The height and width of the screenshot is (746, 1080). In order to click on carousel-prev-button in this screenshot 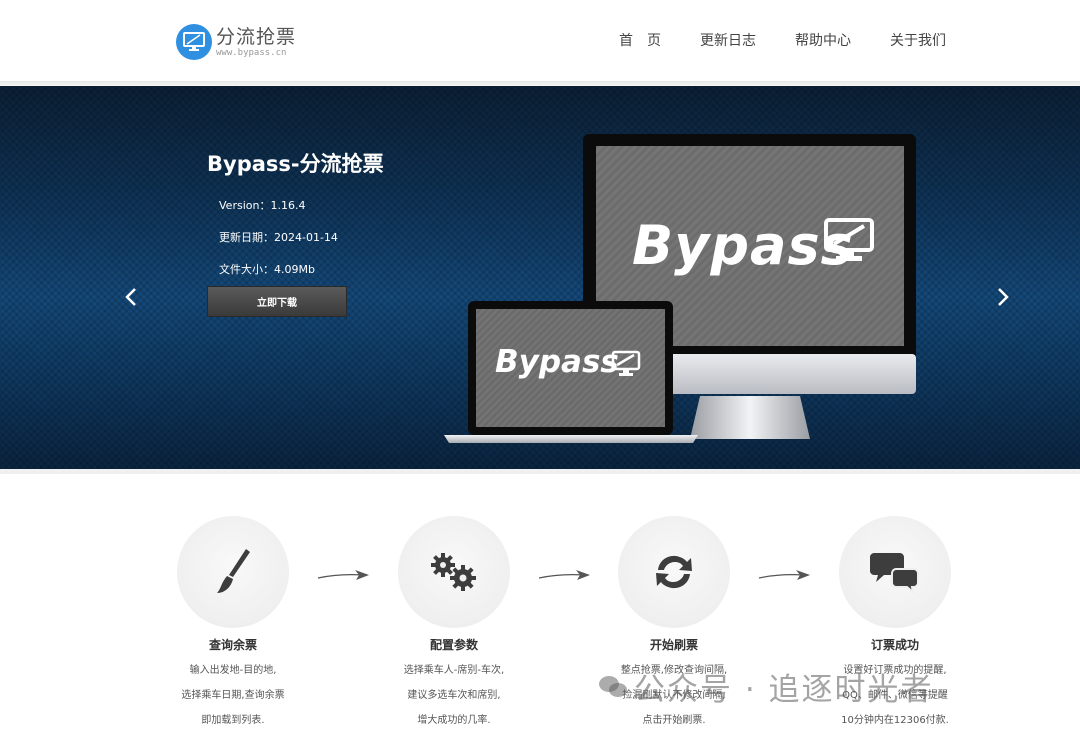, I will do `click(131, 297)`.